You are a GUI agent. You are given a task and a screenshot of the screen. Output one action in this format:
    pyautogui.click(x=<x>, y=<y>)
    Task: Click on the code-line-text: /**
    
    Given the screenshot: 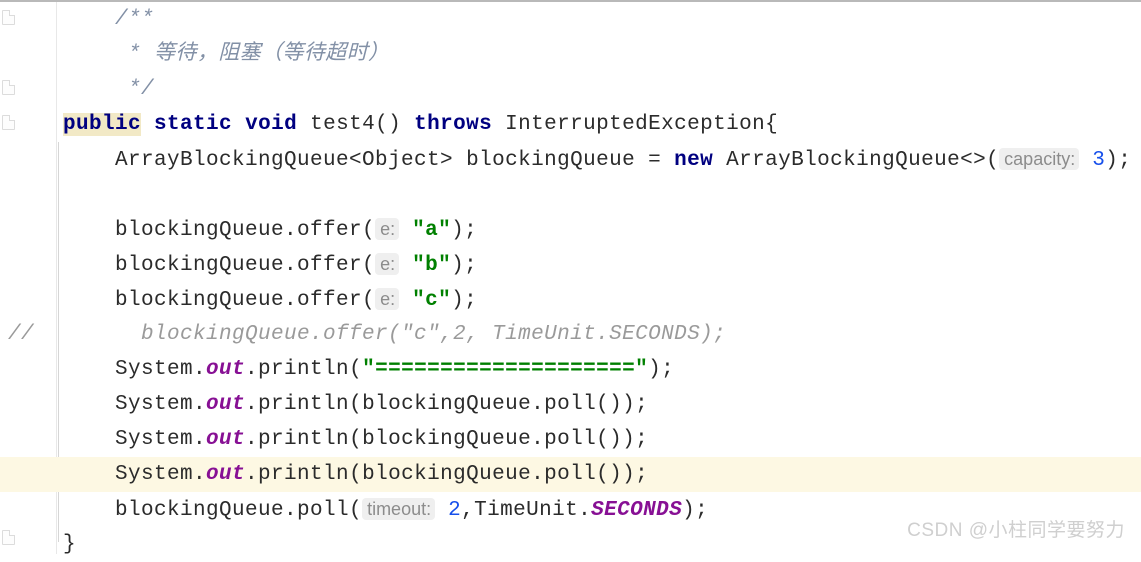 What is the action you would take?
    pyautogui.click(x=105, y=19)
    